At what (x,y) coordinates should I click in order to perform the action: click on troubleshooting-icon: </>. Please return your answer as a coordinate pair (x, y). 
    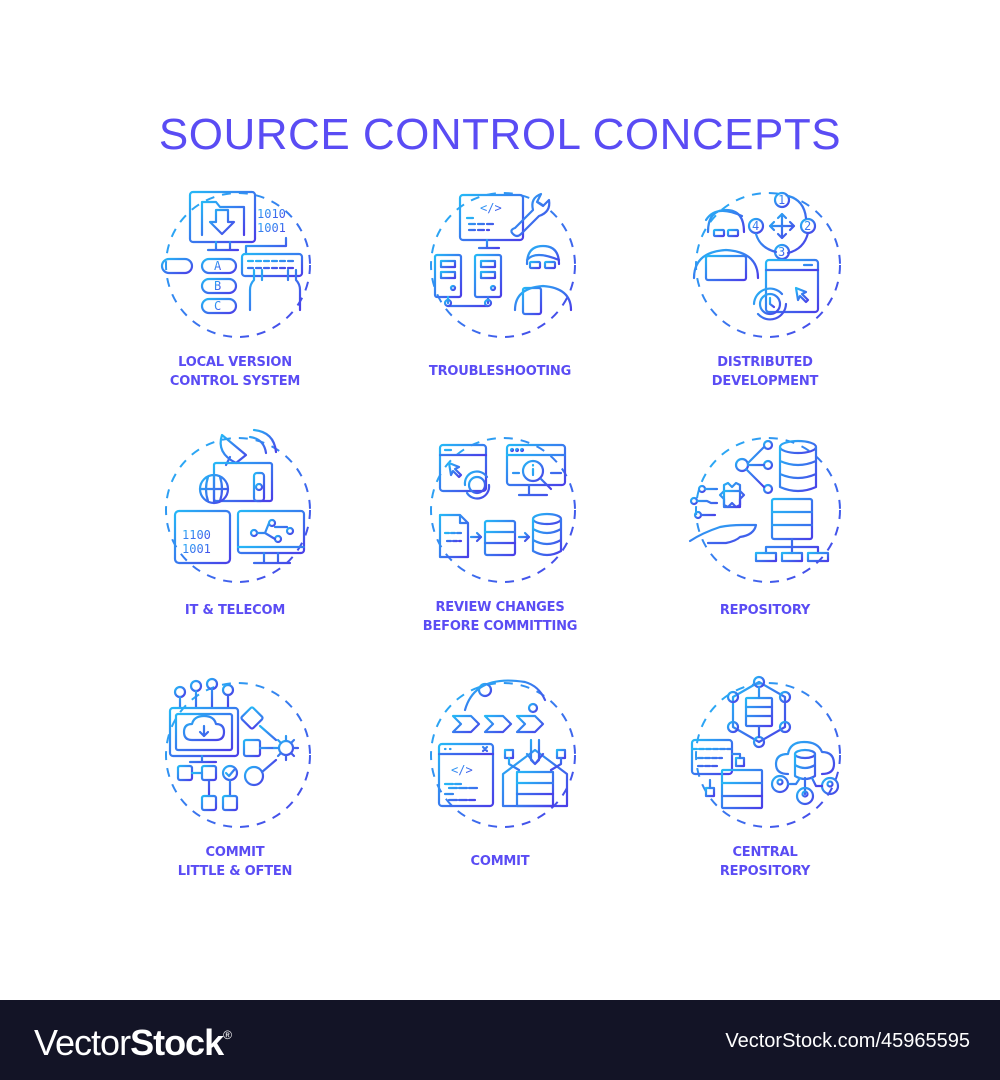
    Looking at the image, I should click on (503, 265).